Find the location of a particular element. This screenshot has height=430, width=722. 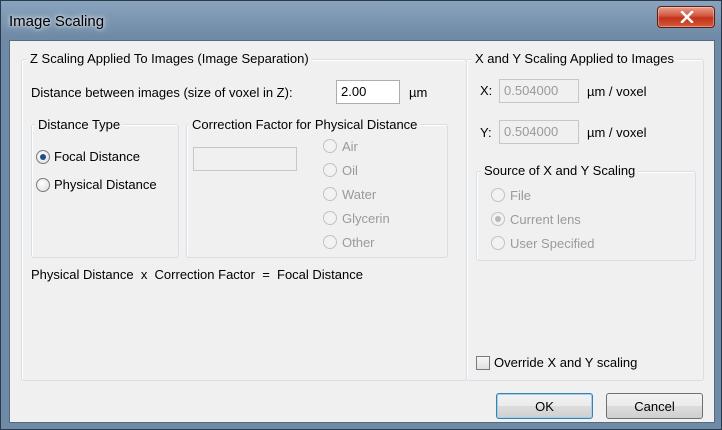

correction-factor-caption: Correction Factor for Physical Distance is located at coordinates (305, 124).